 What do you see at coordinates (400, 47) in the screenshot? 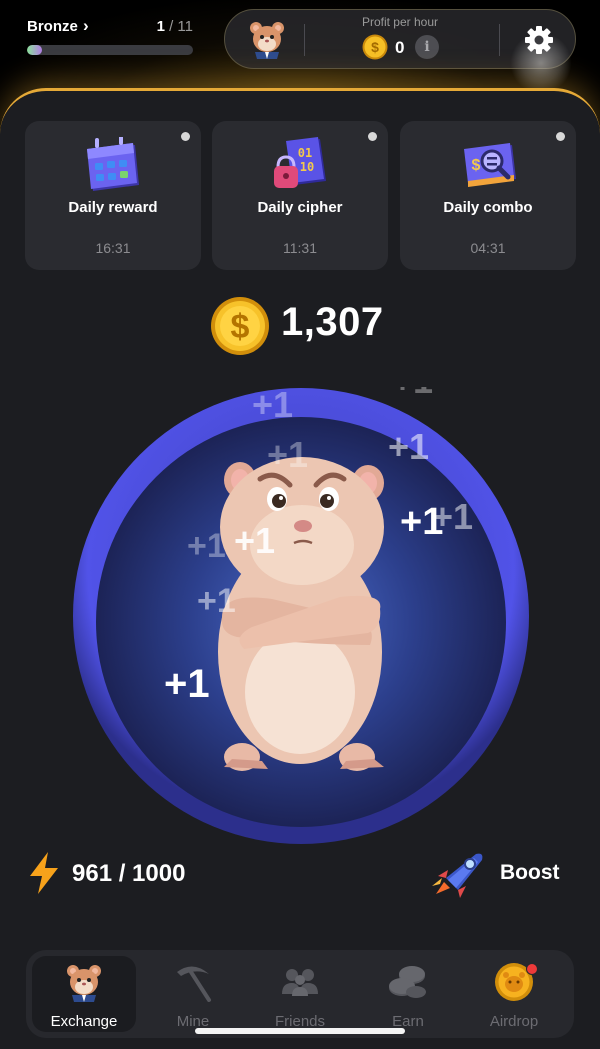
I see `profit-value: 0` at bounding box center [400, 47].